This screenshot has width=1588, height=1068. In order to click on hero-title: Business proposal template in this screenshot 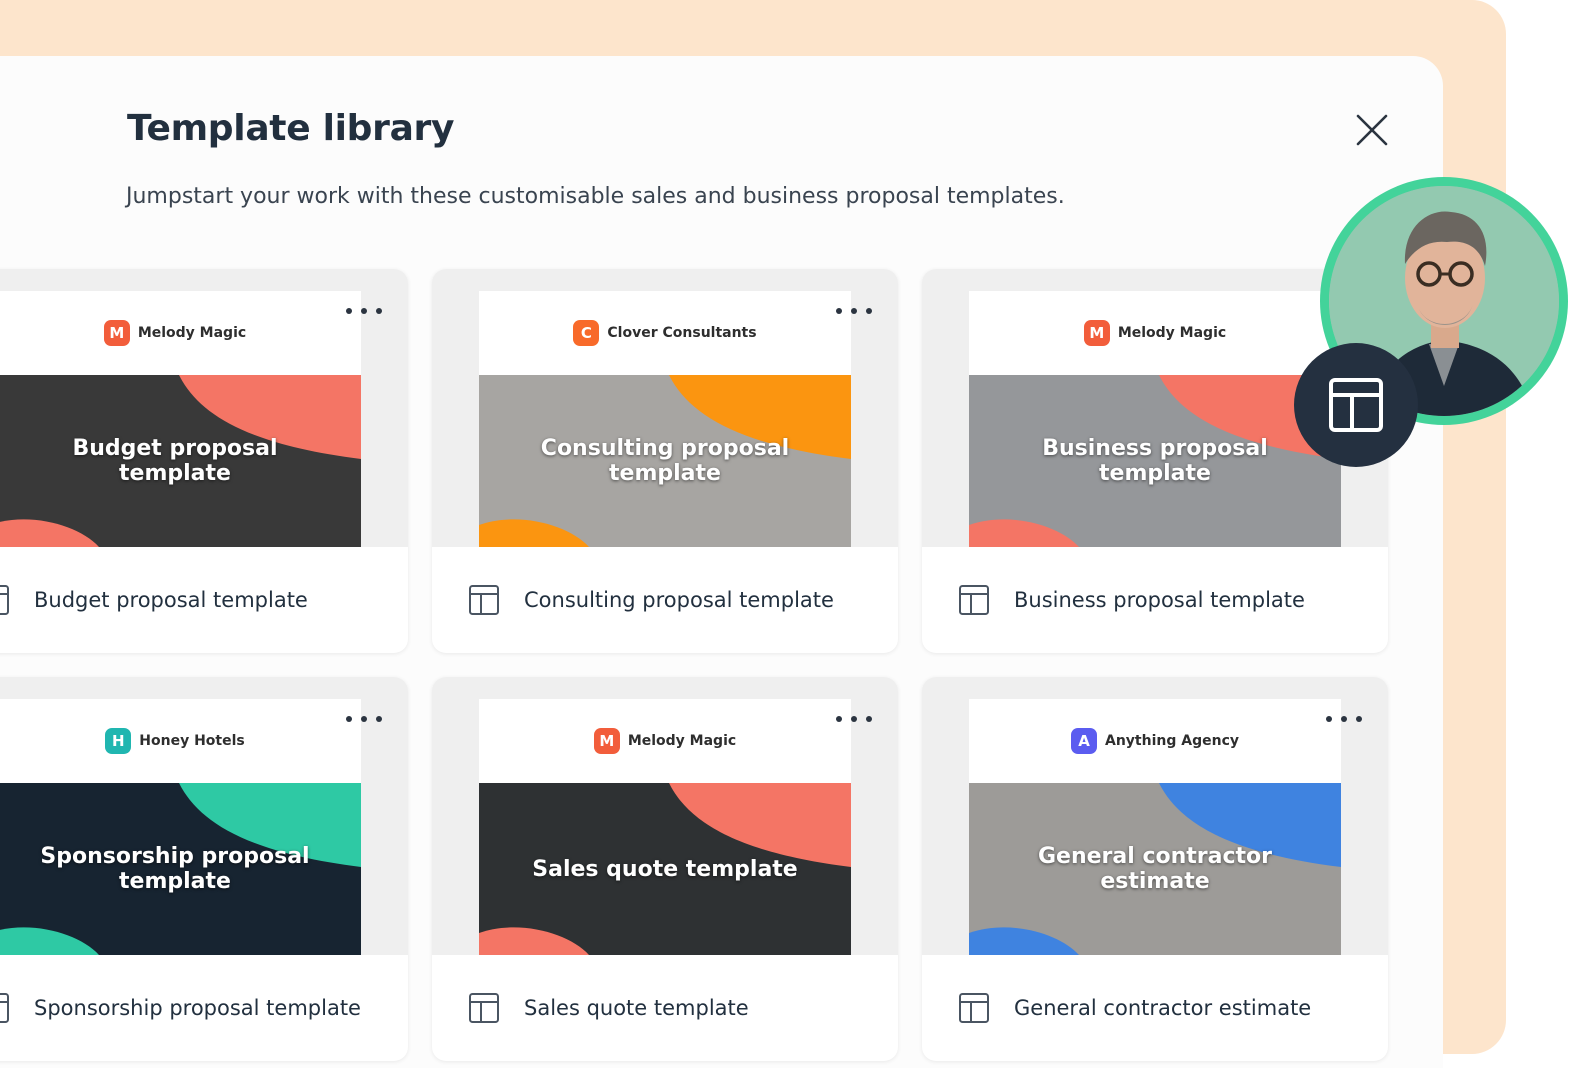, I will do `click(1155, 461)`.